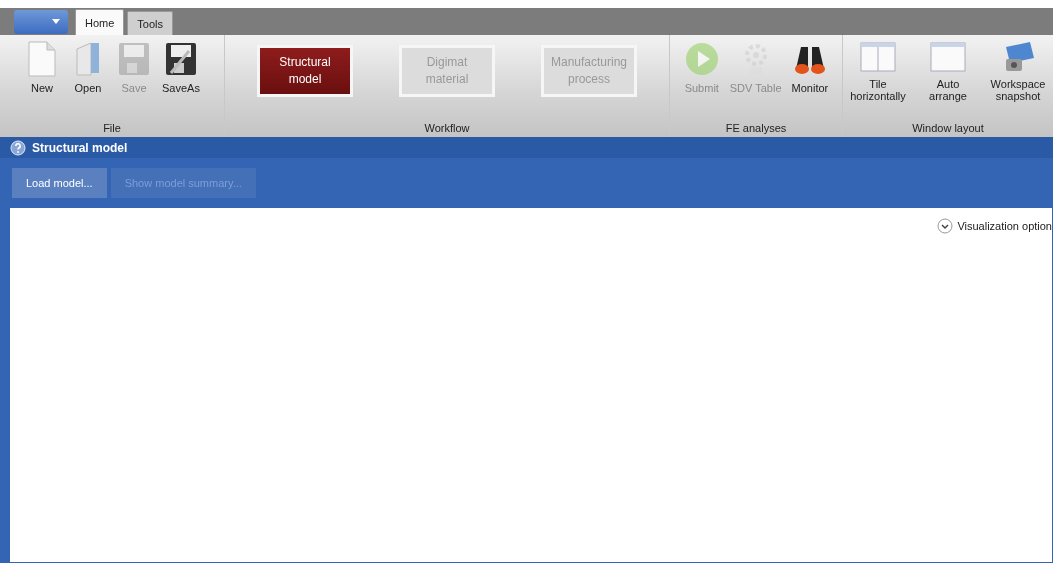  I want to click on ribbon-tab: Tools, so click(150, 23).